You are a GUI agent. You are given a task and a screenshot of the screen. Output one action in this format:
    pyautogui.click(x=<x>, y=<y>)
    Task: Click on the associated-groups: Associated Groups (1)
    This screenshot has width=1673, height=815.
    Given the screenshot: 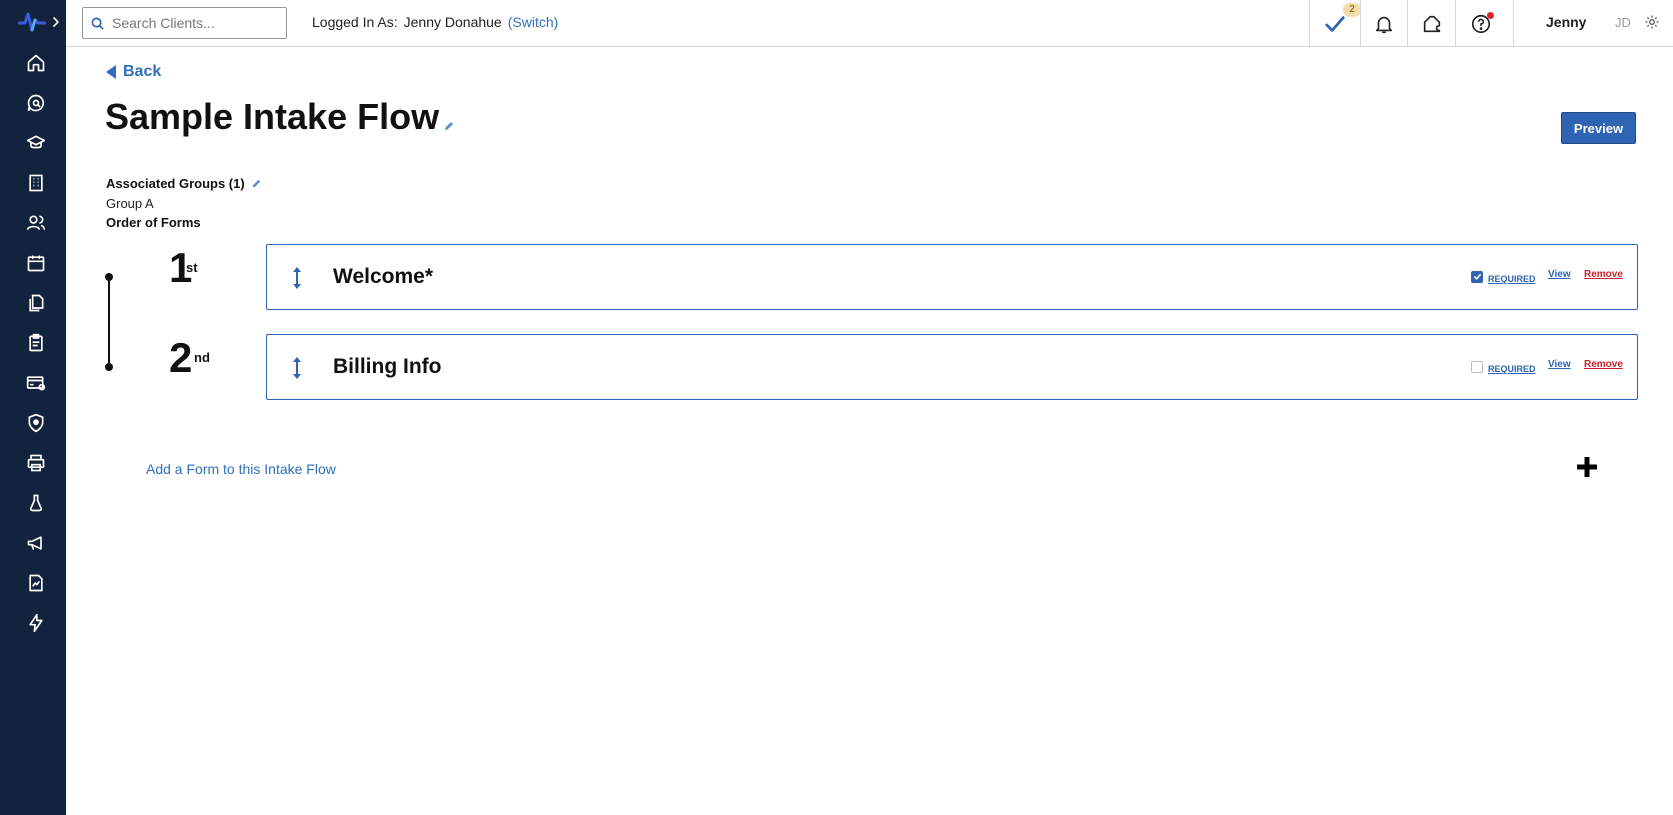 What is the action you would take?
    pyautogui.click(x=184, y=183)
    